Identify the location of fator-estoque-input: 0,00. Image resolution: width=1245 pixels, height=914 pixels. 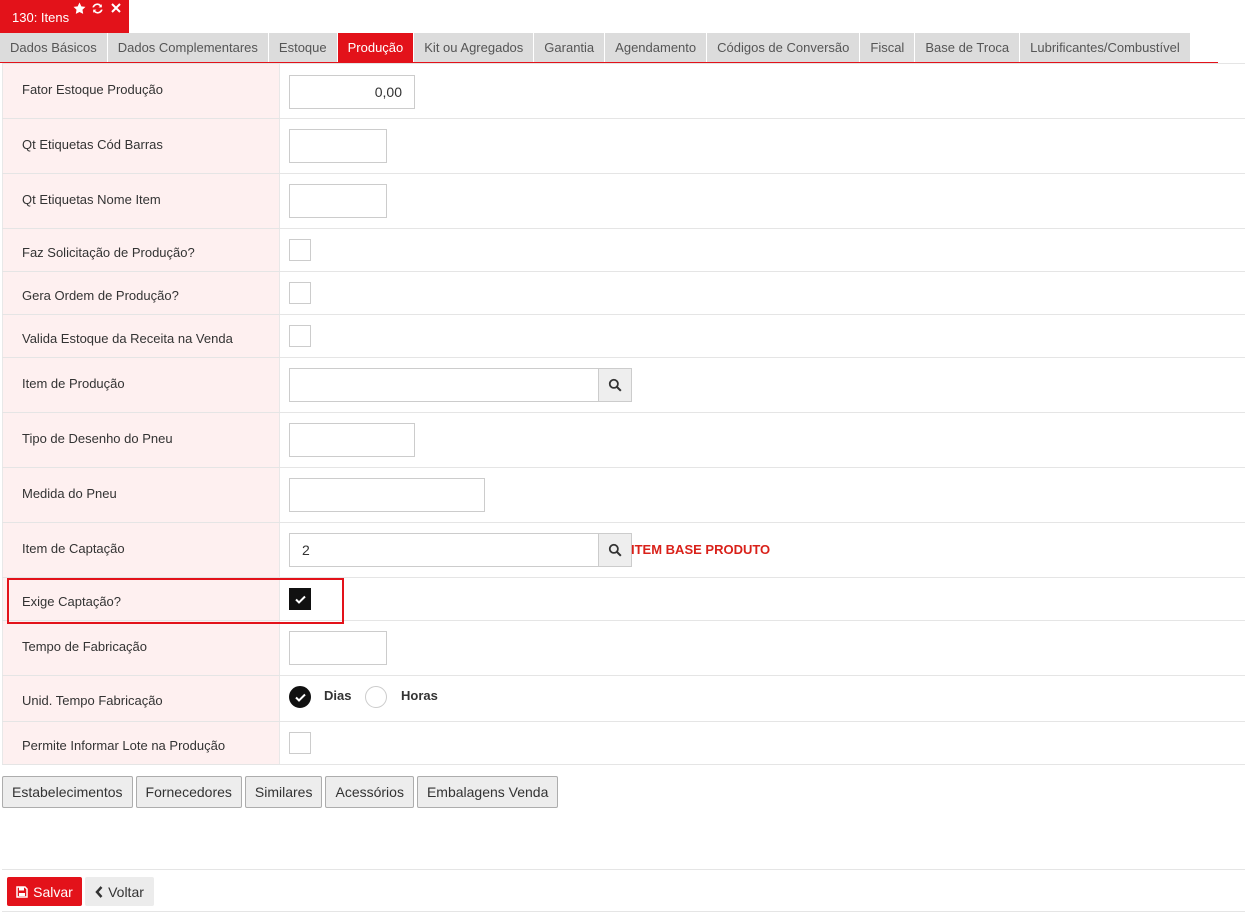
(352, 92).